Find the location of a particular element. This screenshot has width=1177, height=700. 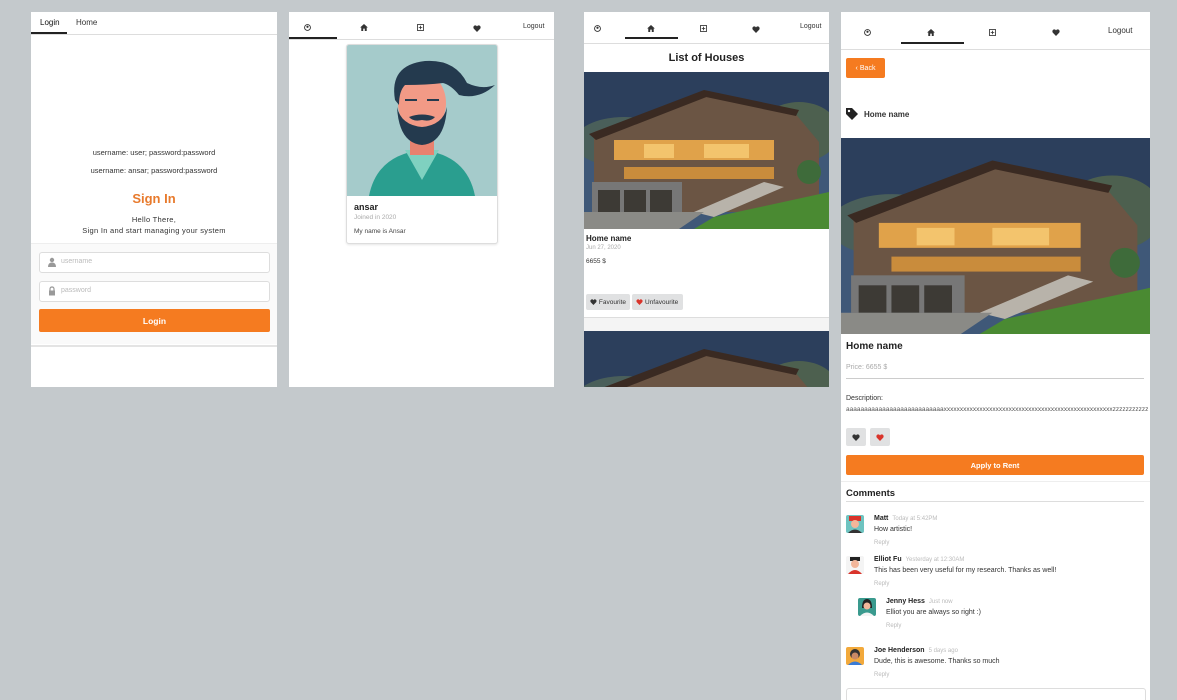

unfavourite-button: Unfavourite is located at coordinates (657, 302).